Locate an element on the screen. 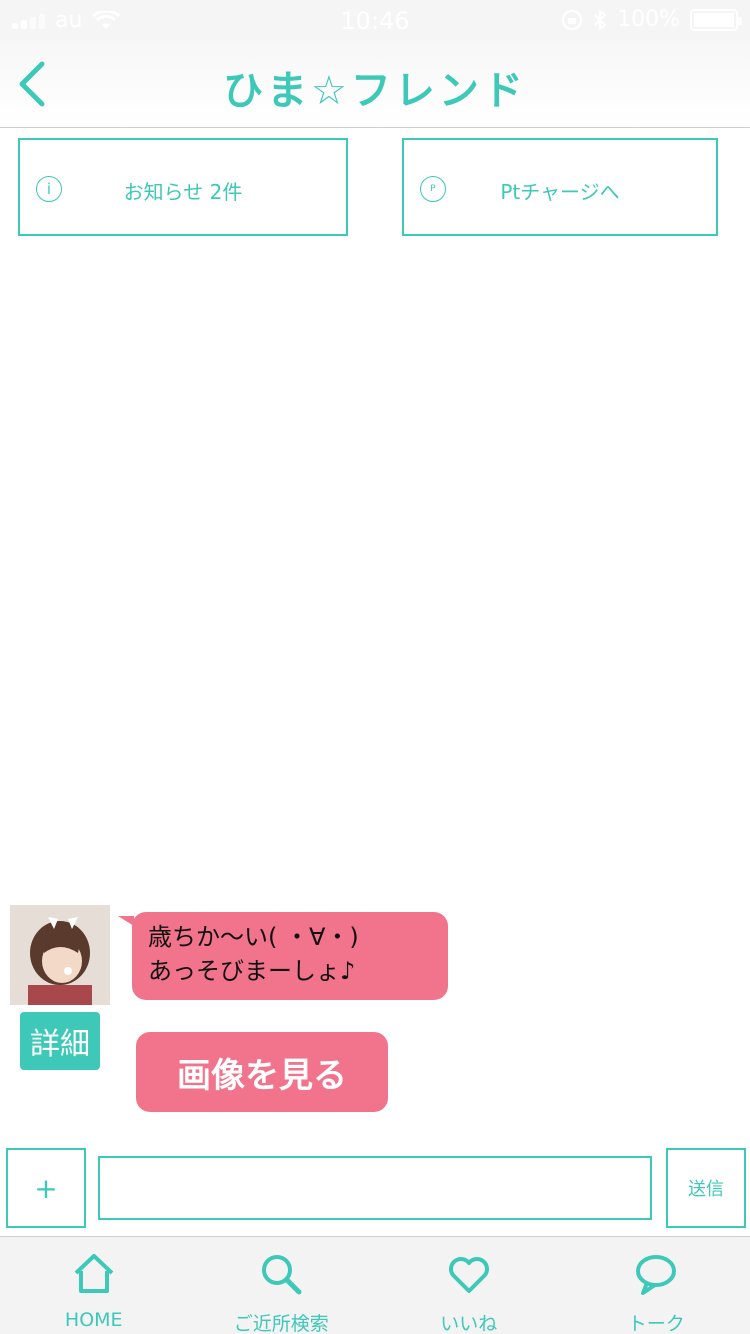  message-bubble: 歳ちか〜い( ・∀・) あっそびまーしょ♪ is located at coordinates (283, 956).